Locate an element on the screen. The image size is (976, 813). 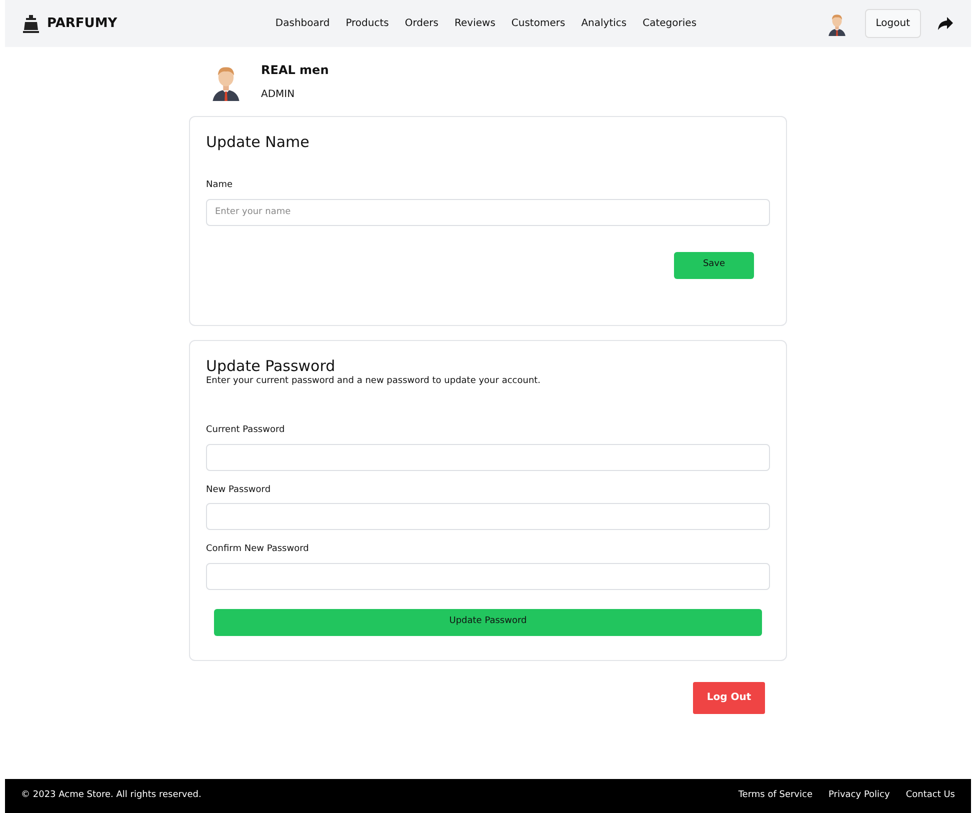
footer-link: Terms of Service is located at coordinates (775, 796).